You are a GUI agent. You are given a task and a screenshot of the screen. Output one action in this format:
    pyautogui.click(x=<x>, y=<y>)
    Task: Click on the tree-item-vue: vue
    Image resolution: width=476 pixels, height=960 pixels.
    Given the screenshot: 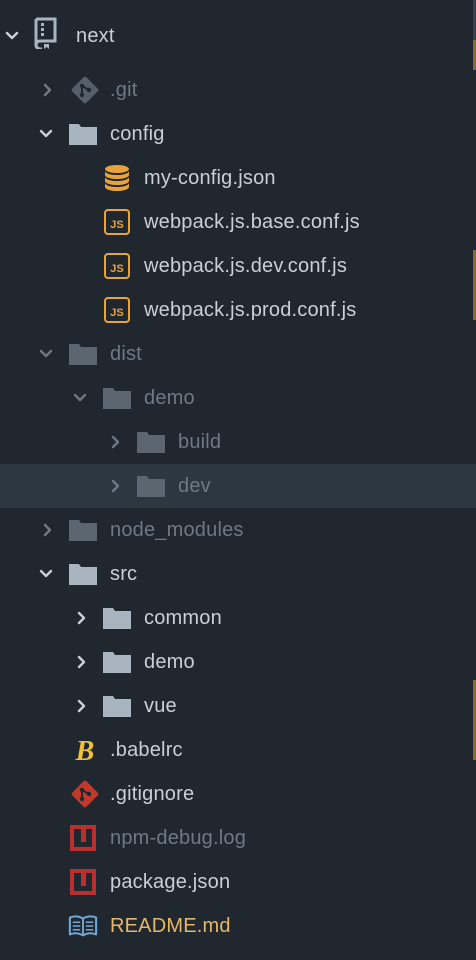 What is the action you would take?
    pyautogui.click(x=238, y=706)
    